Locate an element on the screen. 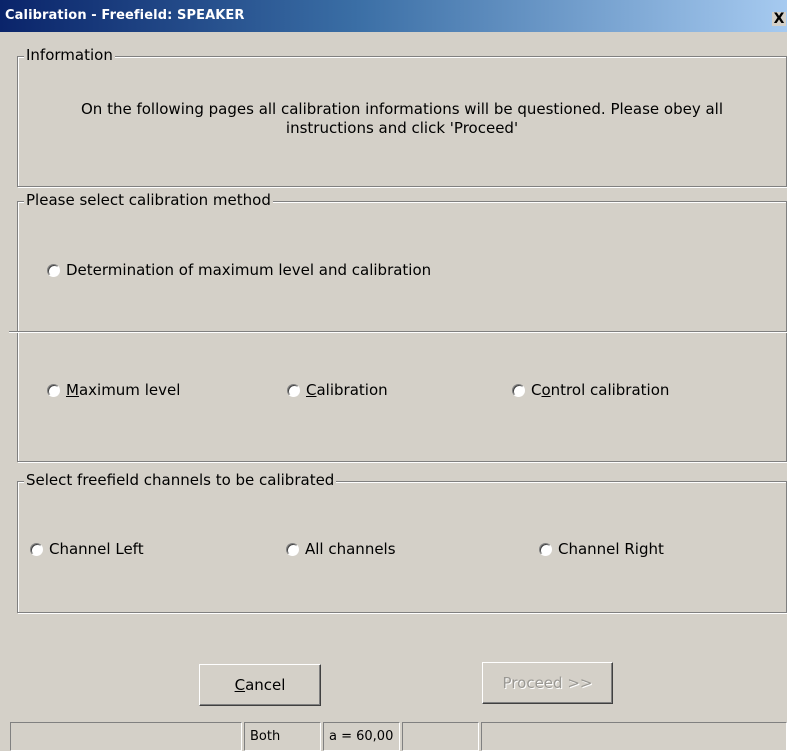 Image resolution: width=787 pixels, height=751 pixels. radio-label: Channel Left is located at coordinates (96, 549).